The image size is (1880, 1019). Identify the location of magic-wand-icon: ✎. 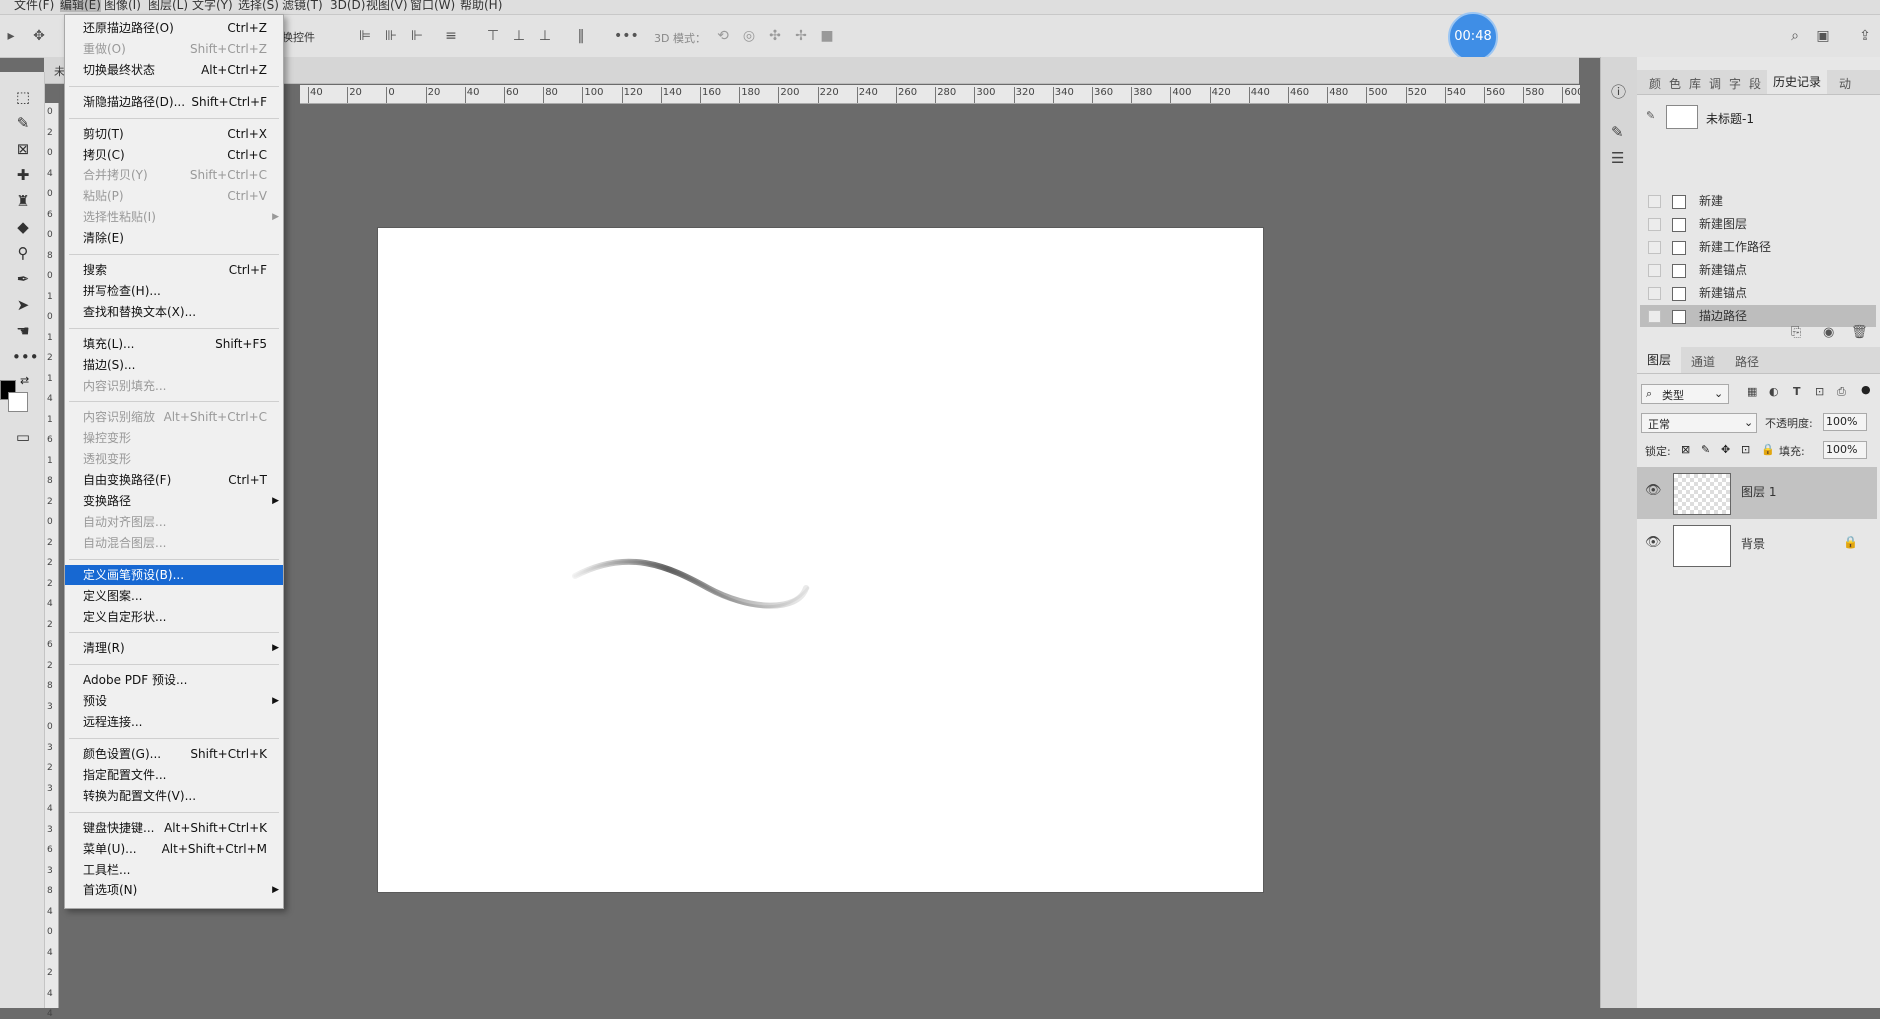
(23, 123).